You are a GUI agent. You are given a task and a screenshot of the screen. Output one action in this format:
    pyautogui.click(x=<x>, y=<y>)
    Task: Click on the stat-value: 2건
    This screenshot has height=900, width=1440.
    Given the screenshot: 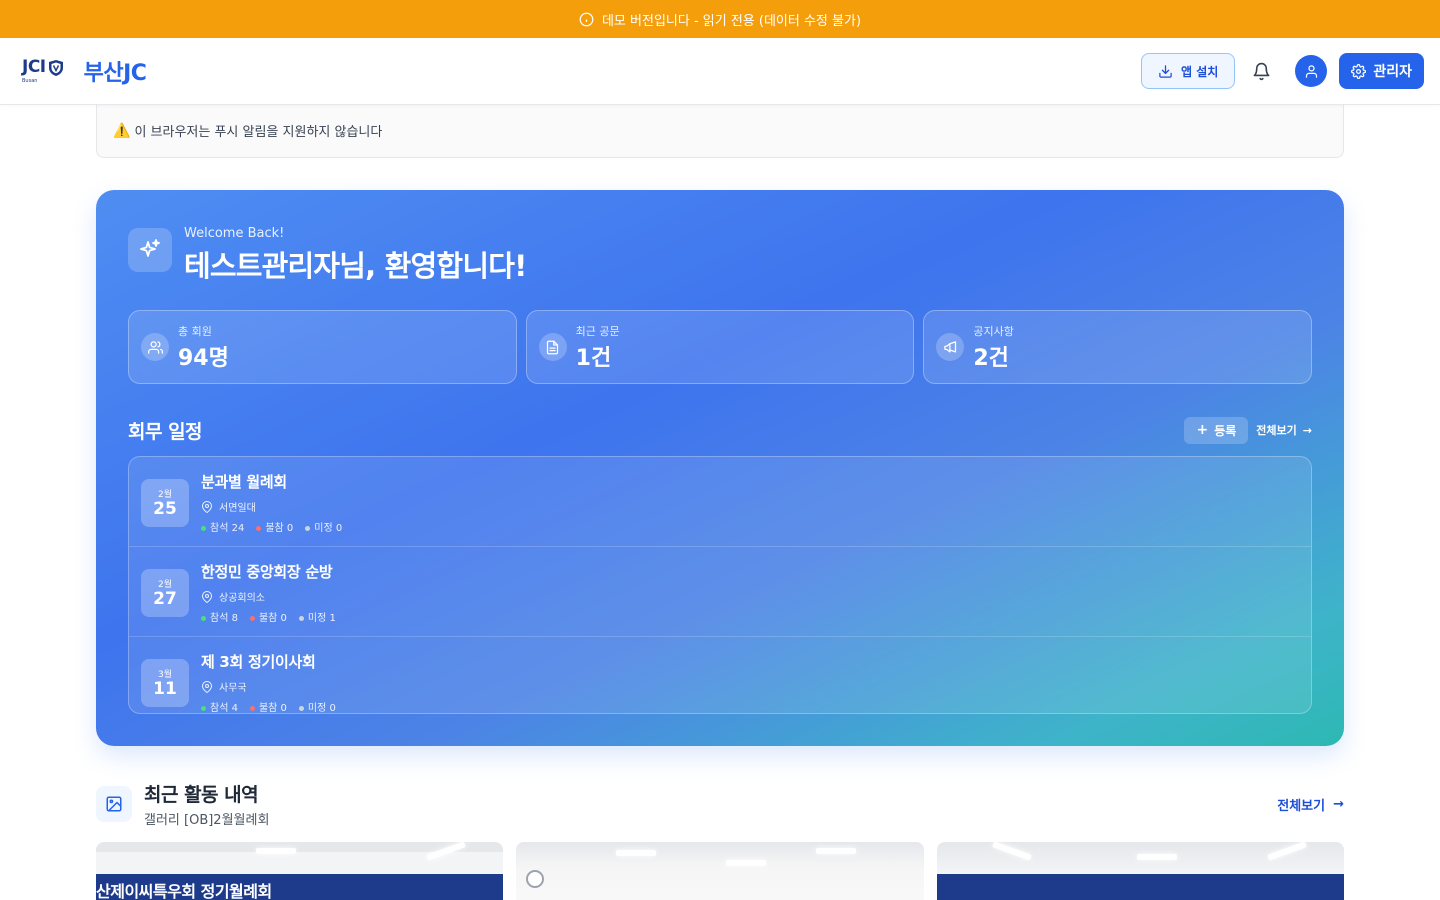 What is the action you would take?
    pyautogui.click(x=991, y=358)
    